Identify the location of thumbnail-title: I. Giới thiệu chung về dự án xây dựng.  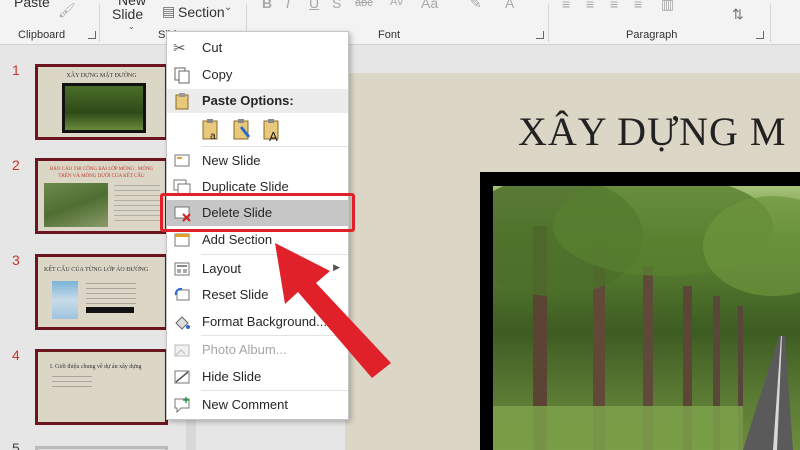
(96, 367).